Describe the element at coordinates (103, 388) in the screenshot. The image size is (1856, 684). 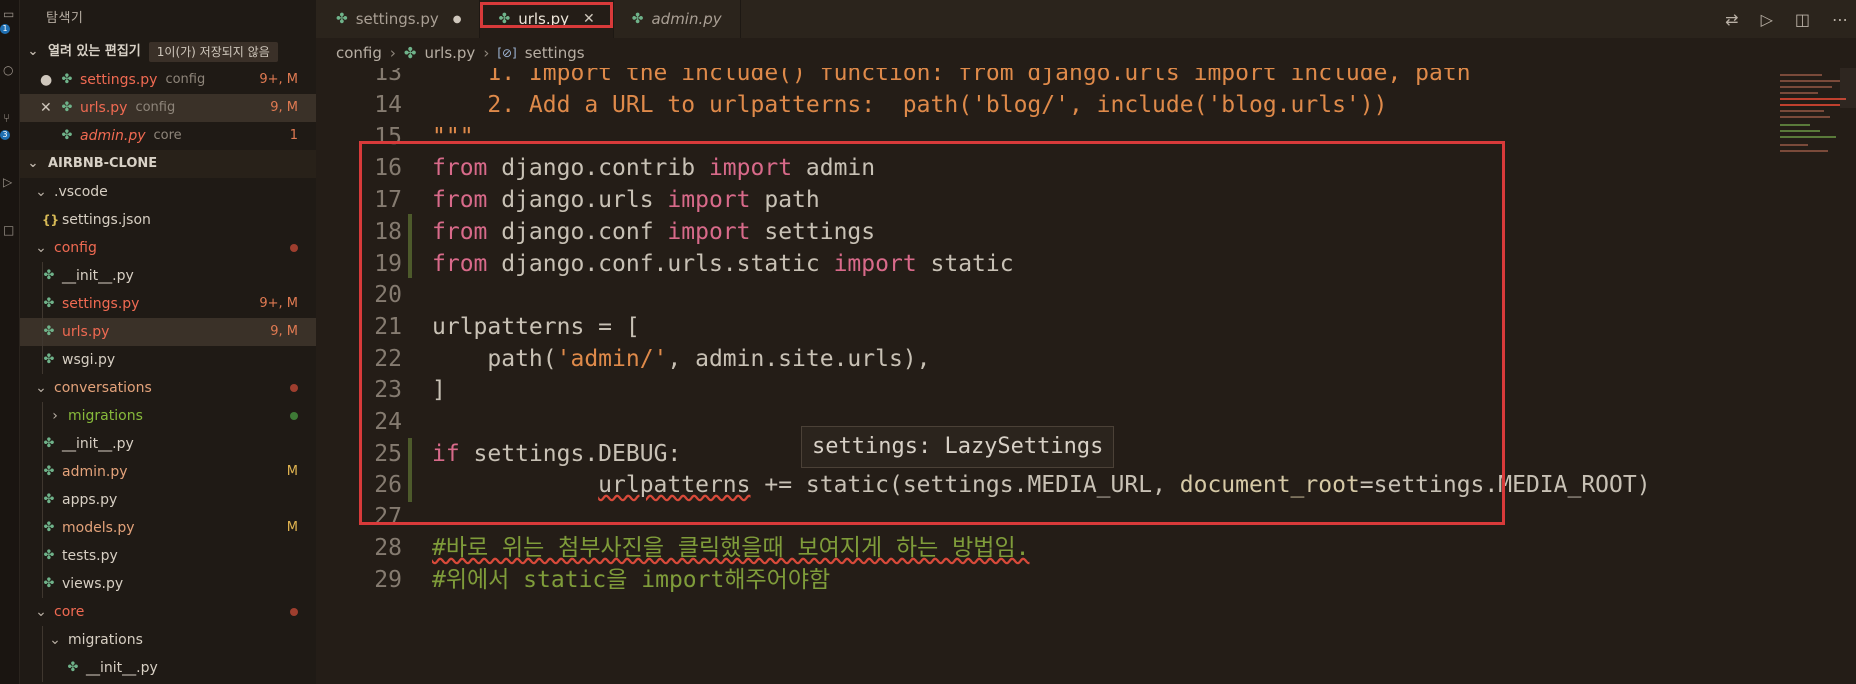
I see `tree-label: conversations` at that location.